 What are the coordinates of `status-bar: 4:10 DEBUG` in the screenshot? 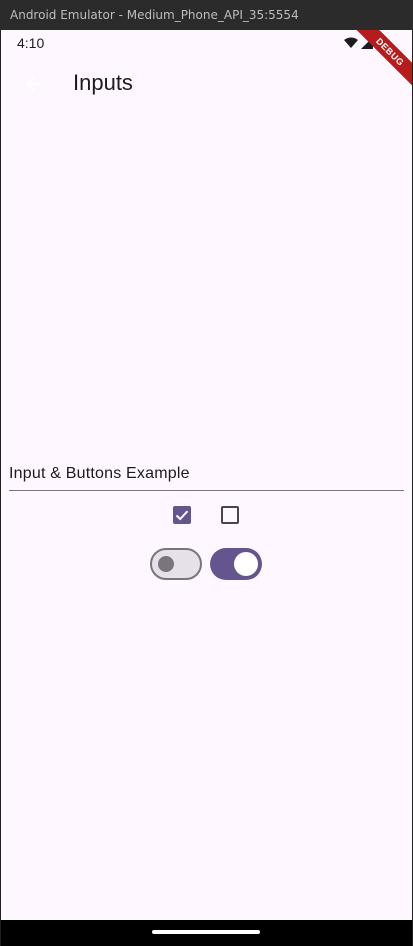 It's located at (206, 62).